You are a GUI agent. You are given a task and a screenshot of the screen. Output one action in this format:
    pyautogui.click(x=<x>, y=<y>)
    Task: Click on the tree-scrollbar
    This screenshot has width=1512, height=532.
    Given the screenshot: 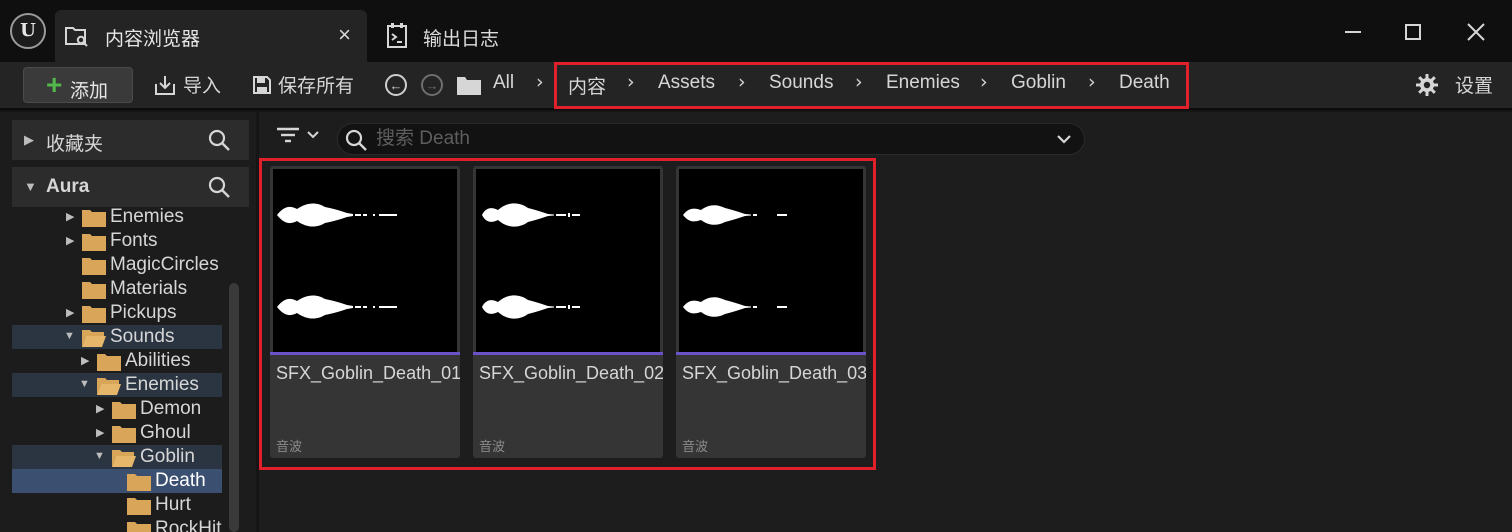 What is the action you would take?
    pyautogui.click(x=234, y=407)
    